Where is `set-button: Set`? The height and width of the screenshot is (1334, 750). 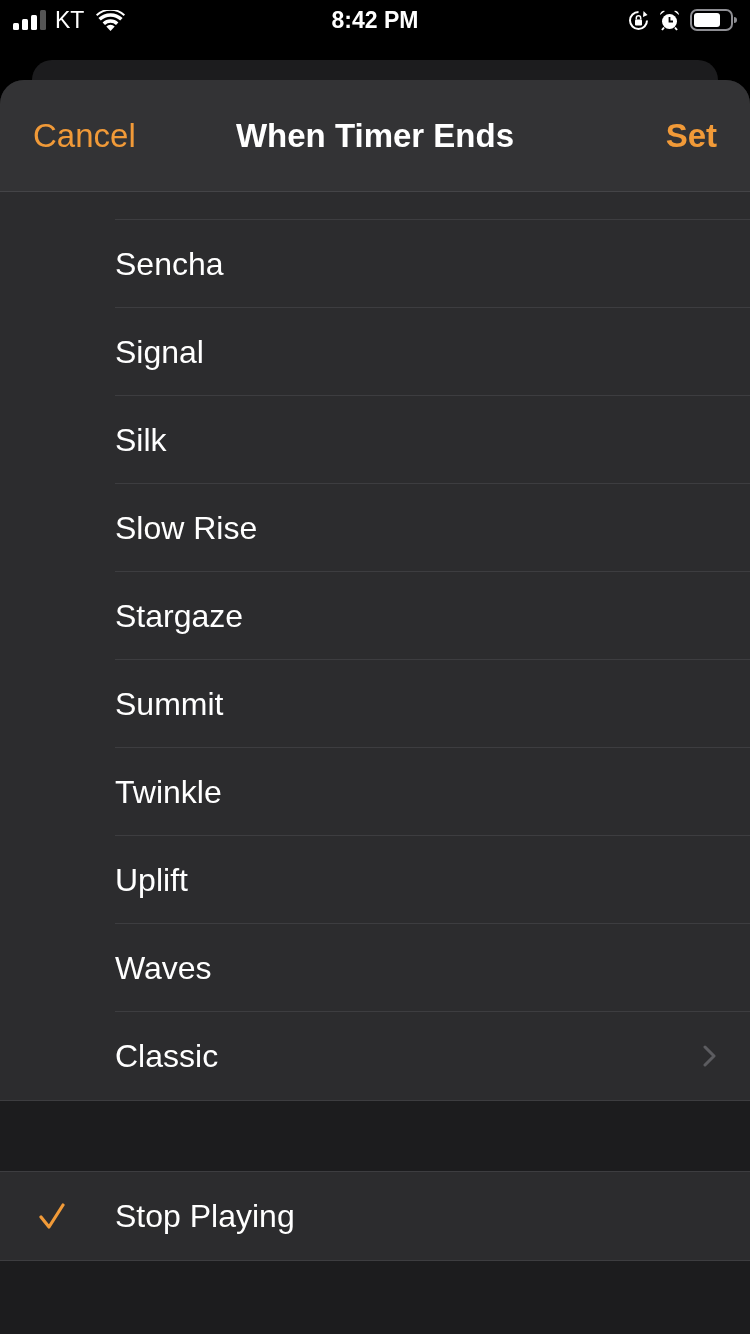 set-button: Set is located at coordinates (691, 135).